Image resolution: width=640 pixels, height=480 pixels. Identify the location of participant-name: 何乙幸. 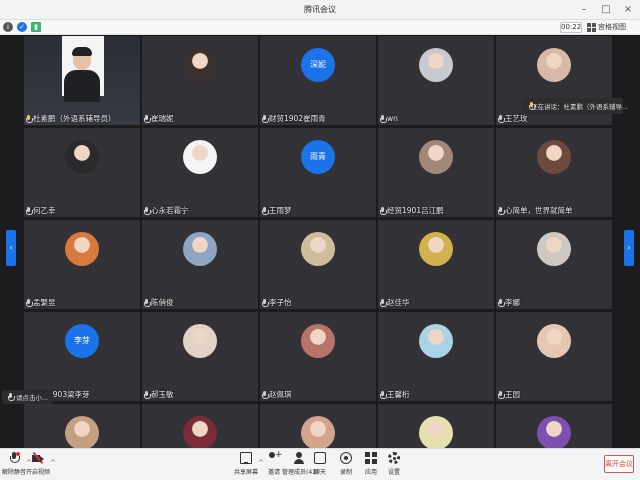
(44, 210).